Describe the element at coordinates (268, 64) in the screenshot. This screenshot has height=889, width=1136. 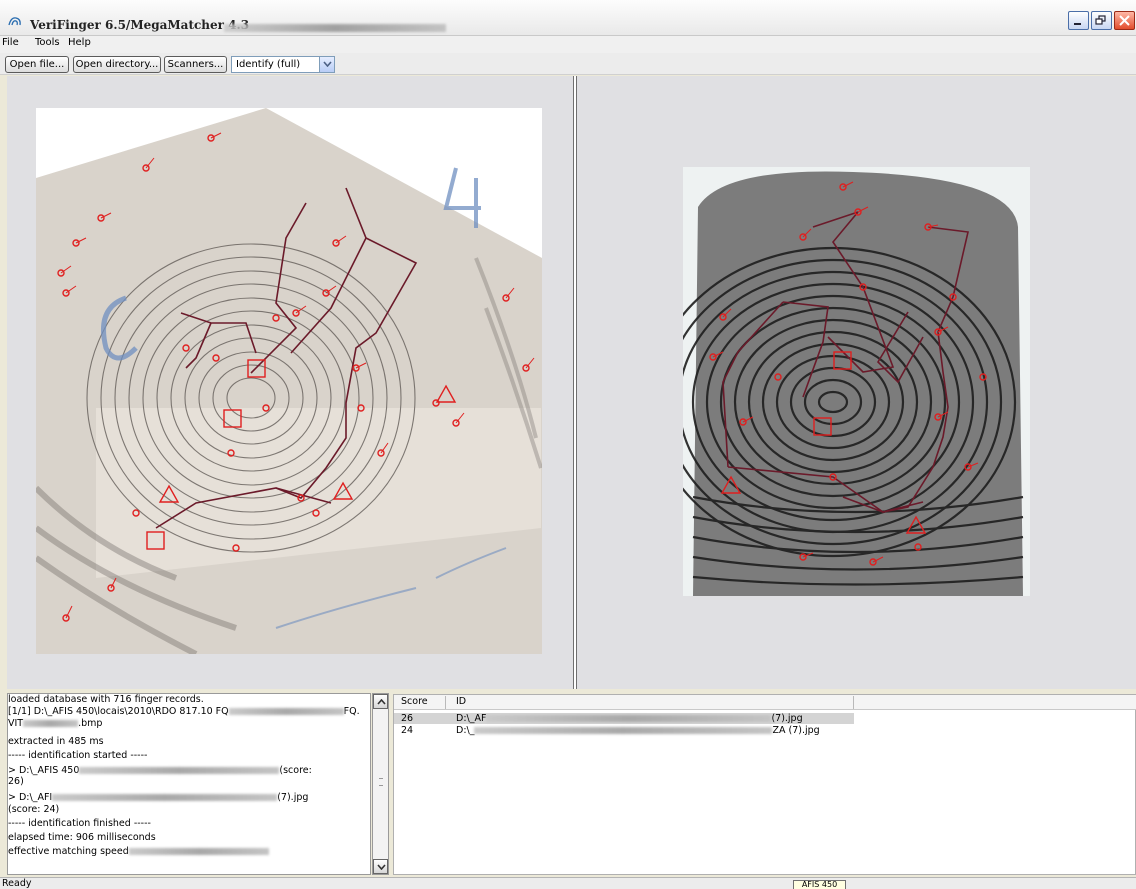
I see `mode-select-value: Identify (full)` at that location.